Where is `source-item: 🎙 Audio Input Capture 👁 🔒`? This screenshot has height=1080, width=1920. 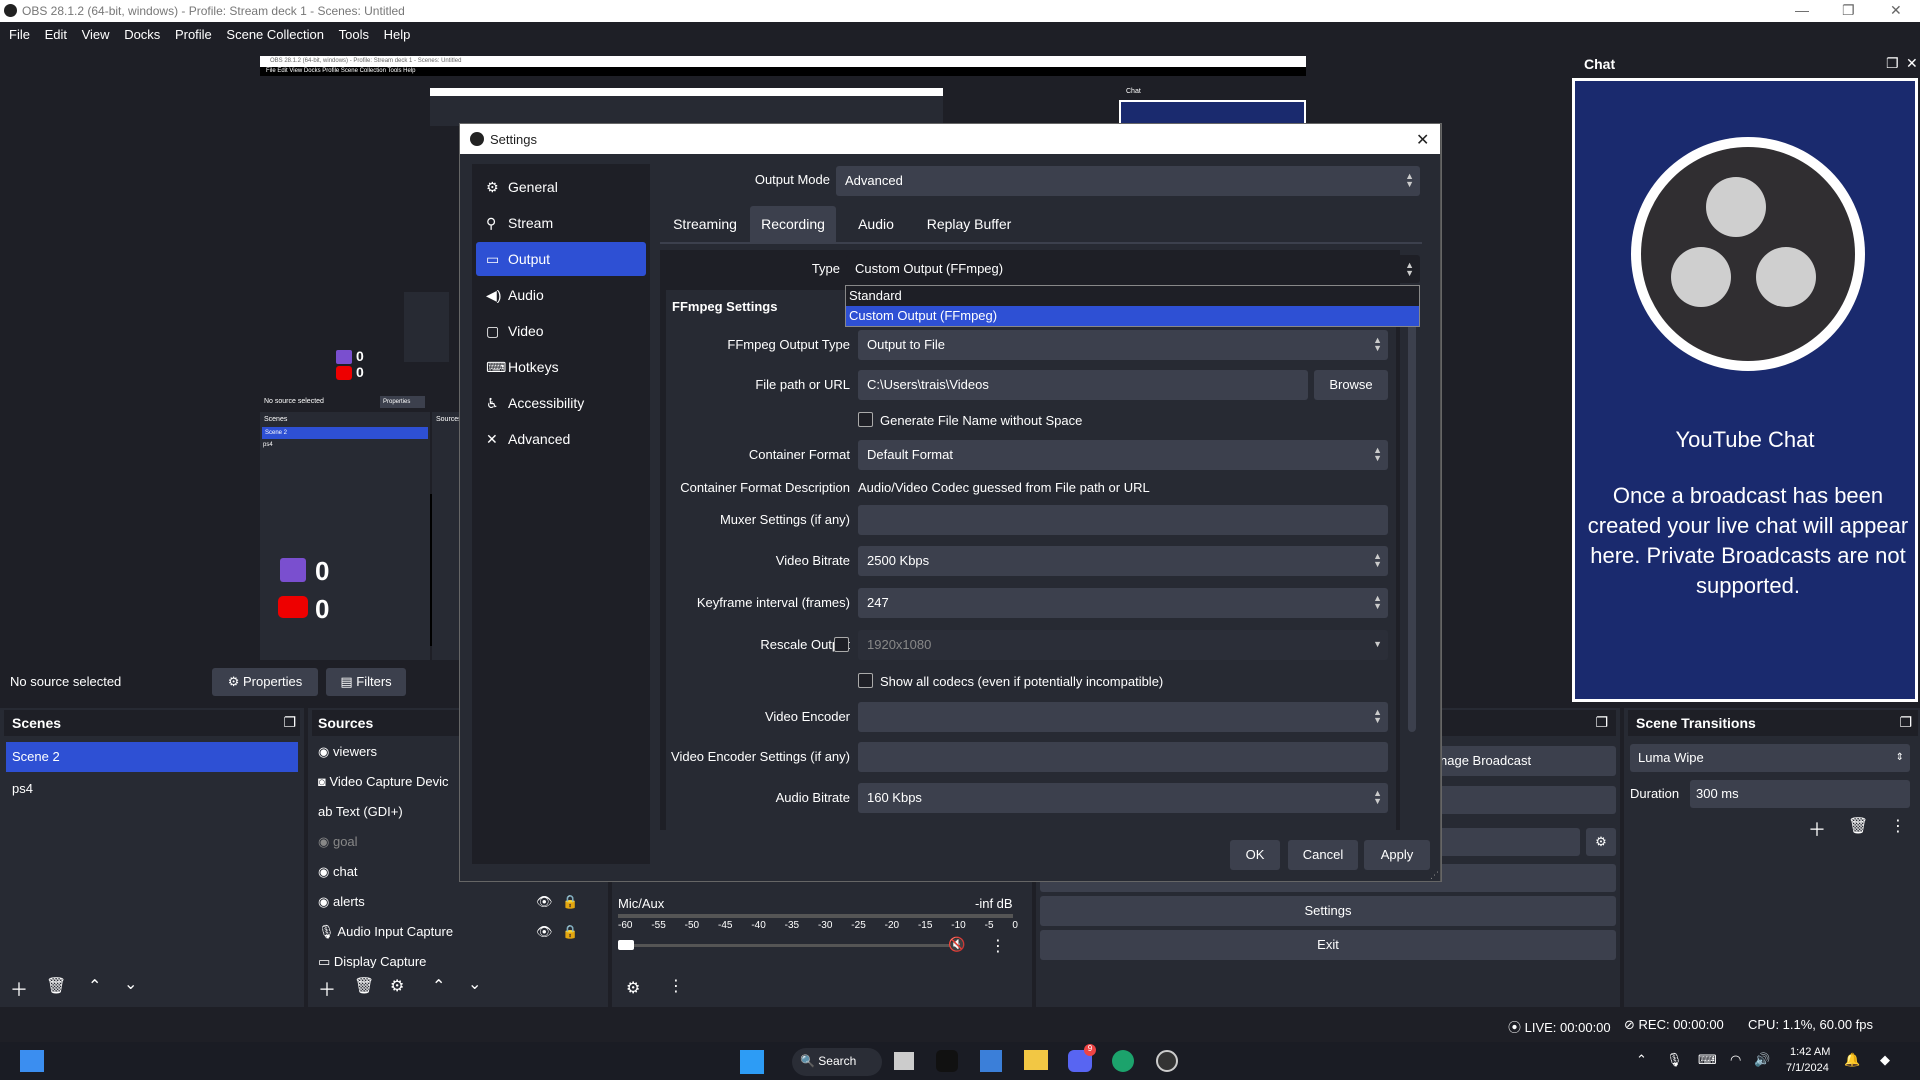 source-item: 🎙 Audio Input Capture 👁 🔒 is located at coordinates (458, 939).